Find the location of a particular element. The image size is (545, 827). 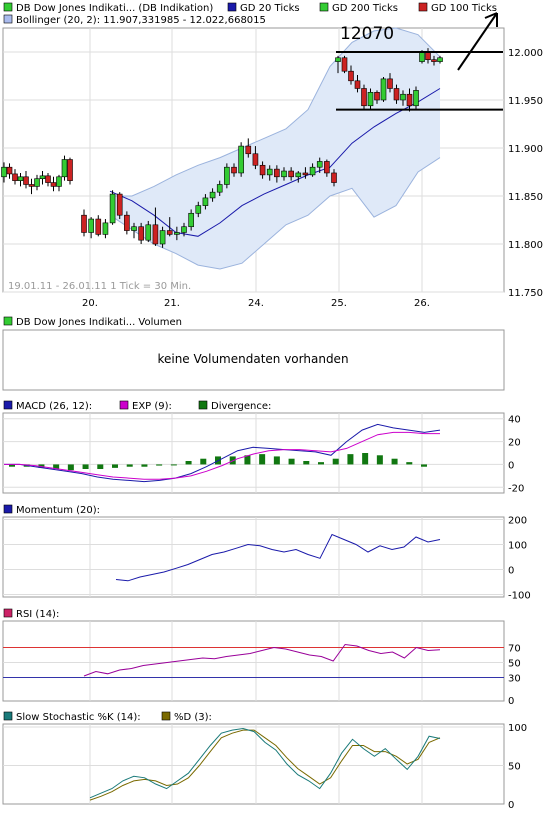

price-x-tick: 21. is located at coordinates (172, 303).